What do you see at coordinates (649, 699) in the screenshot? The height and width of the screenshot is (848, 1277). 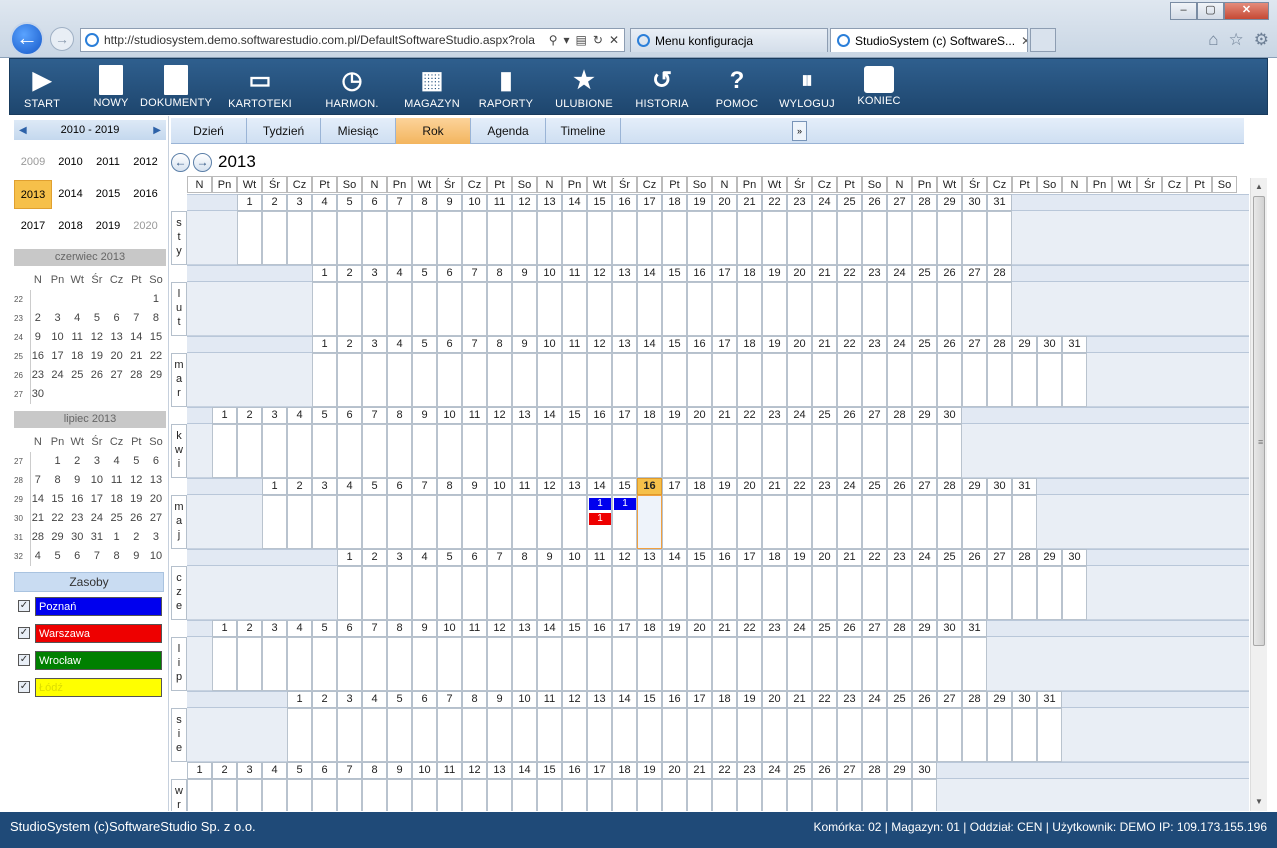 I see `day-number: 15` at bounding box center [649, 699].